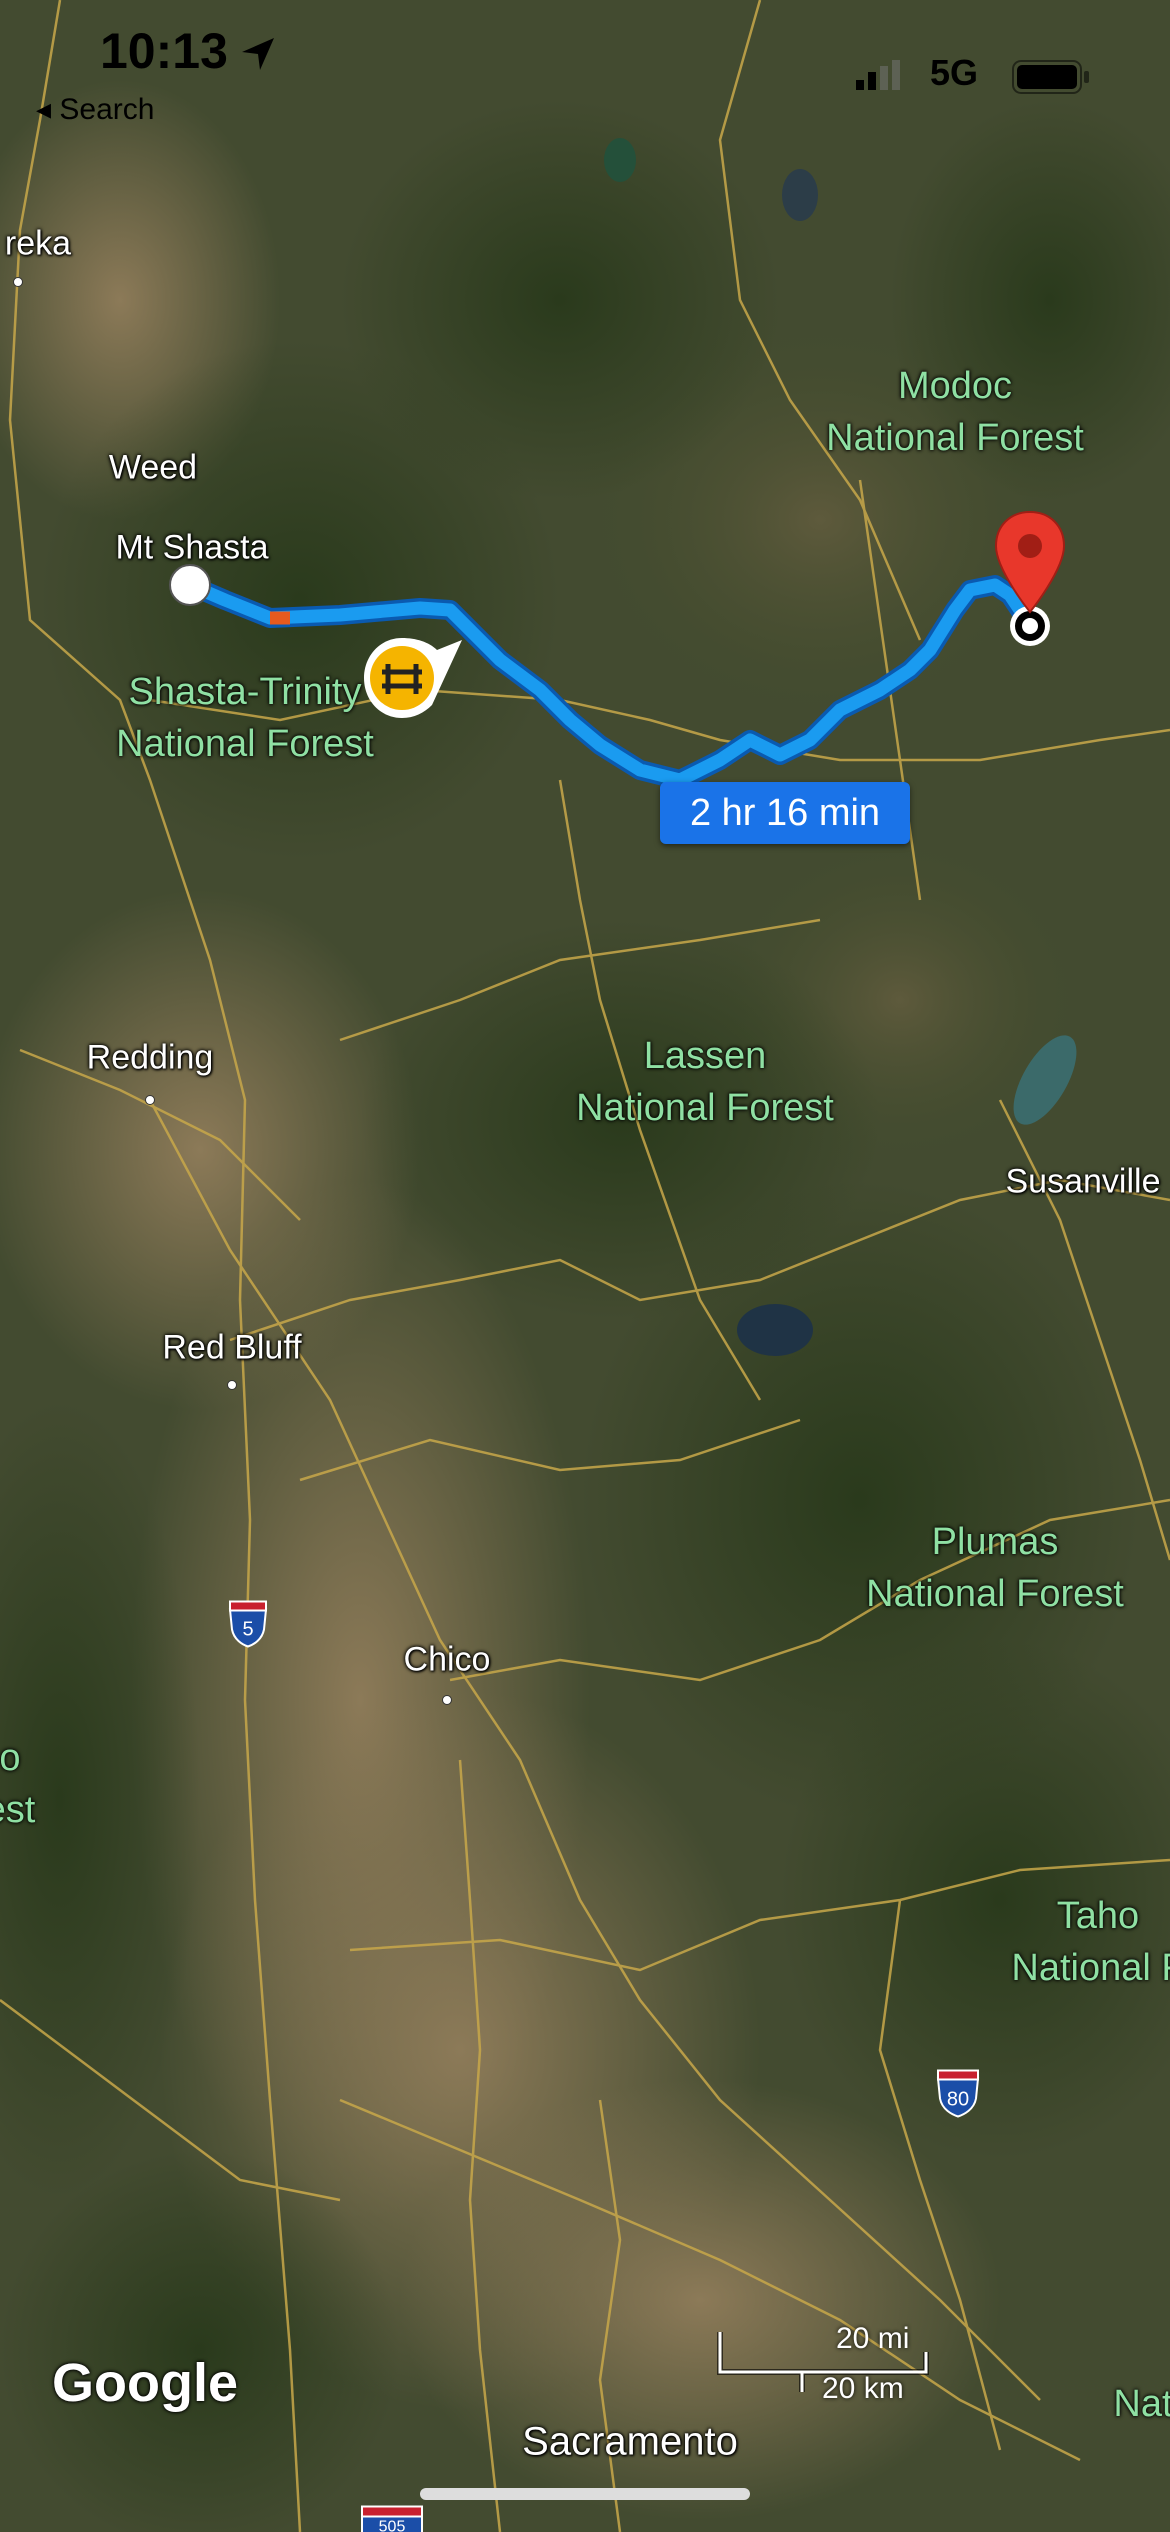 The image size is (1170, 2532). I want to click on location-arrow-icon, so click(258, 54).